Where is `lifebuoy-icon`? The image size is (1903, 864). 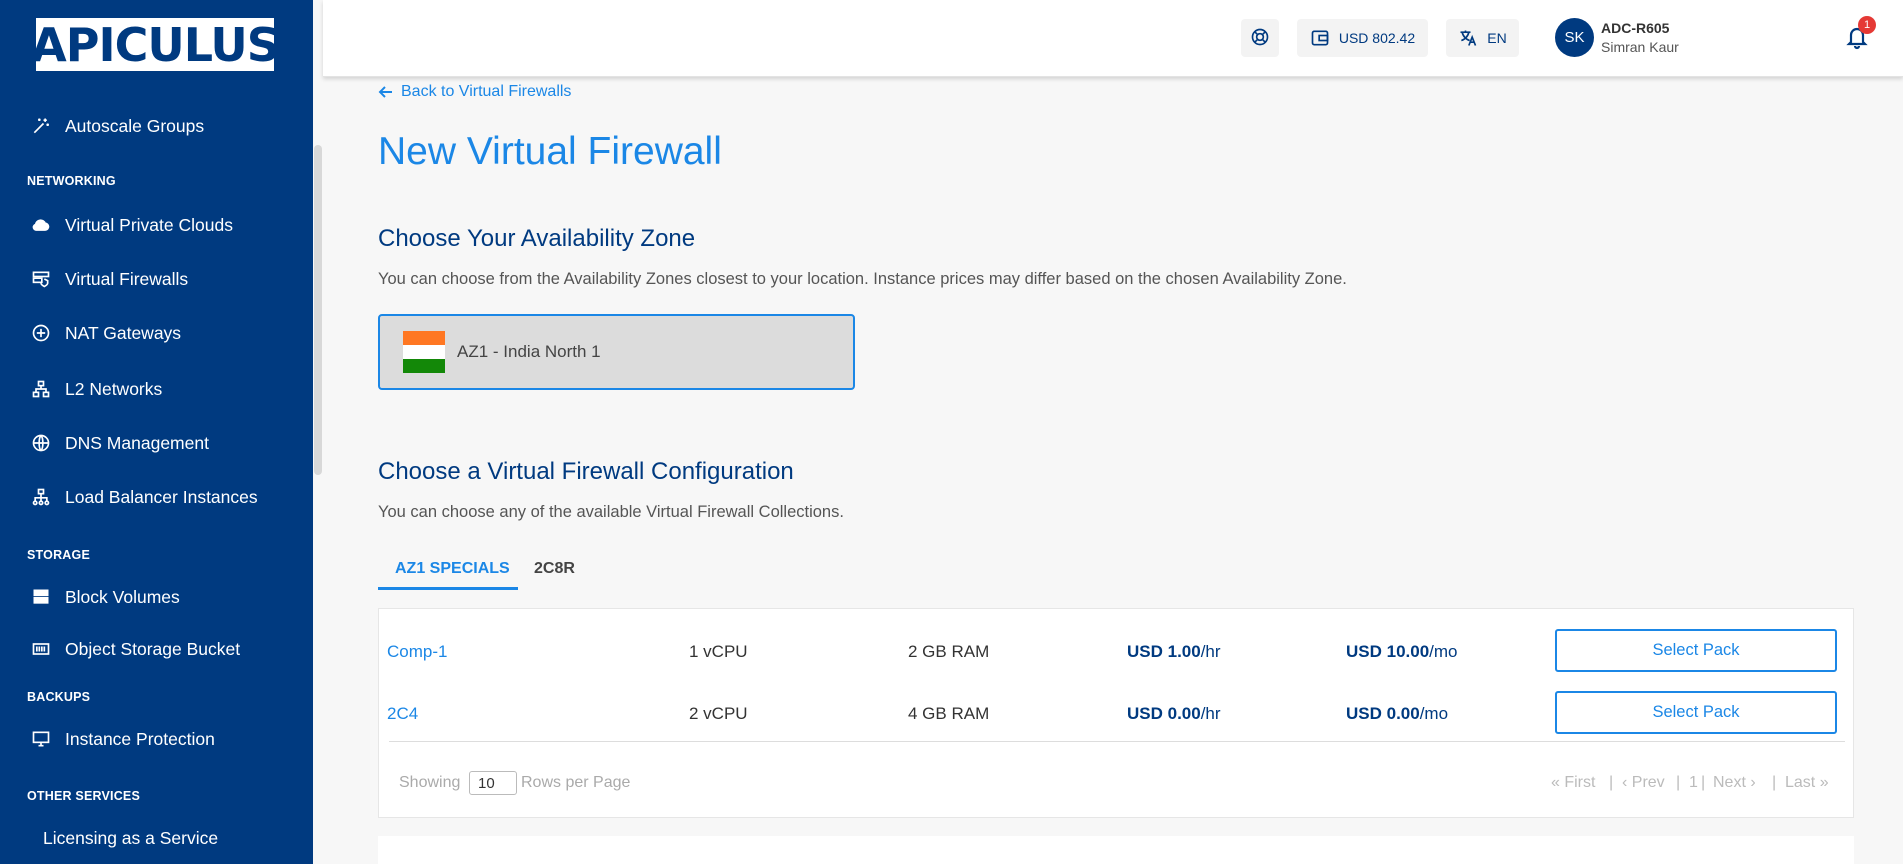
lifebuoy-icon is located at coordinates (1260, 38).